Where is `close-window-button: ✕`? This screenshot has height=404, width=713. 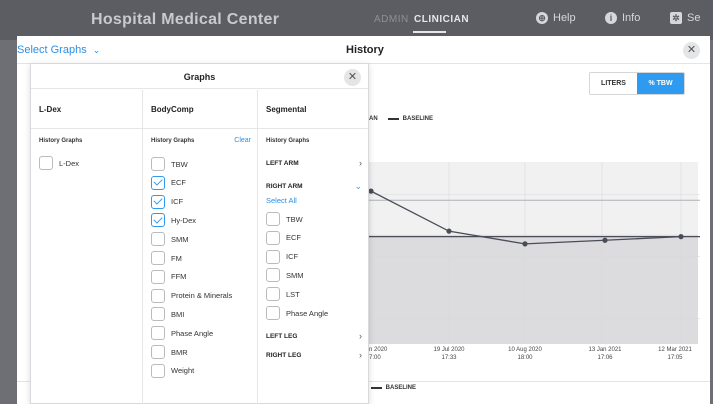 close-window-button: ✕ is located at coordinates (691, 50).